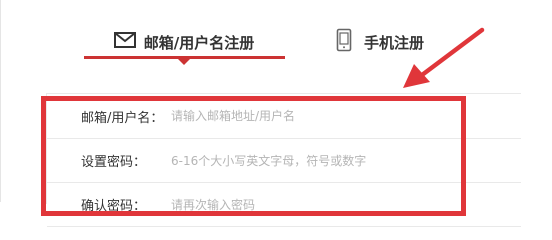  Describe the element at coordinates (344, 42) in the screenshot. I see `mobile-phone-icon` at that location.